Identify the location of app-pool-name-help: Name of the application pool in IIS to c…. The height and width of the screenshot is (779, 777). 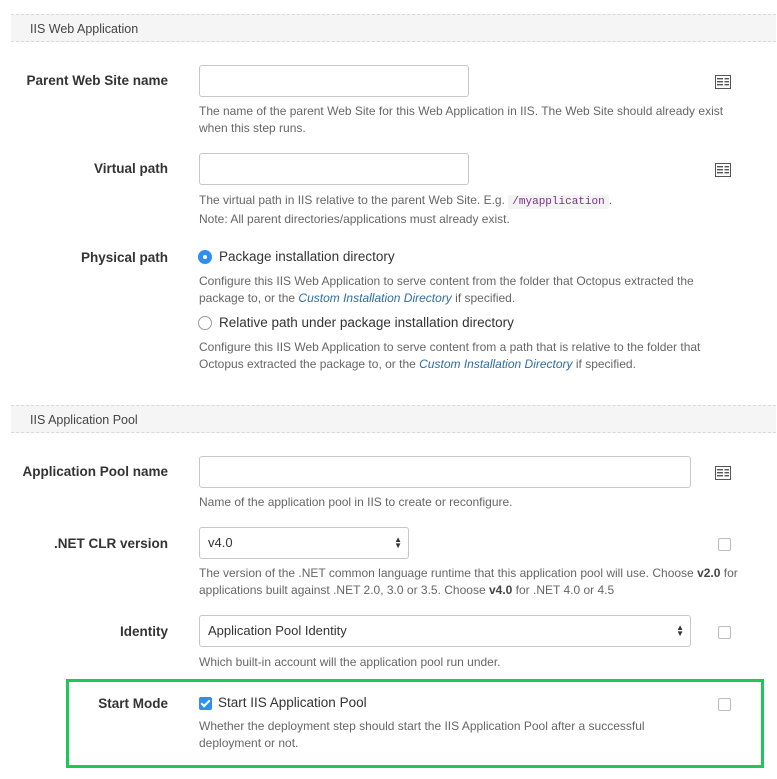
(356, 502).